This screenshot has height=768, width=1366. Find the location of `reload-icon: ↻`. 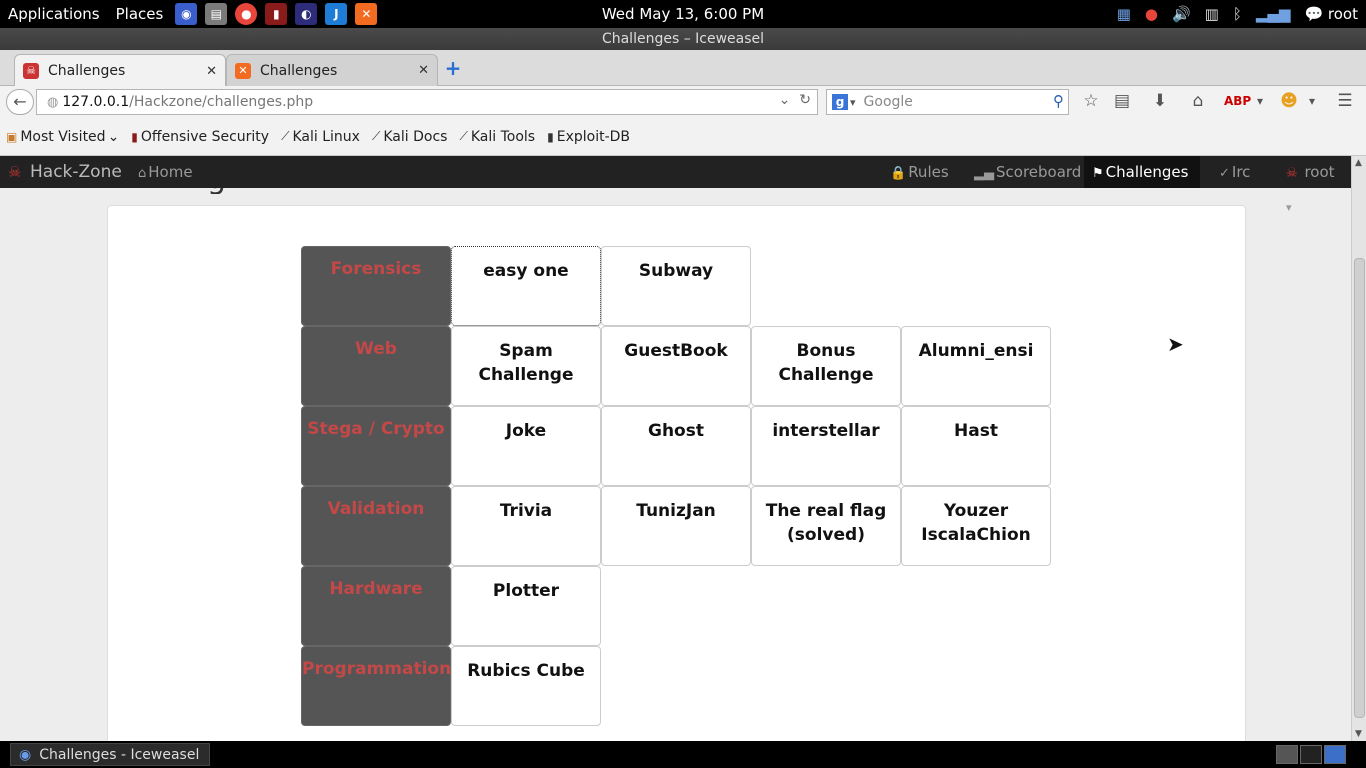

reload-icon: ↻ is located at coordinates (805, 100).